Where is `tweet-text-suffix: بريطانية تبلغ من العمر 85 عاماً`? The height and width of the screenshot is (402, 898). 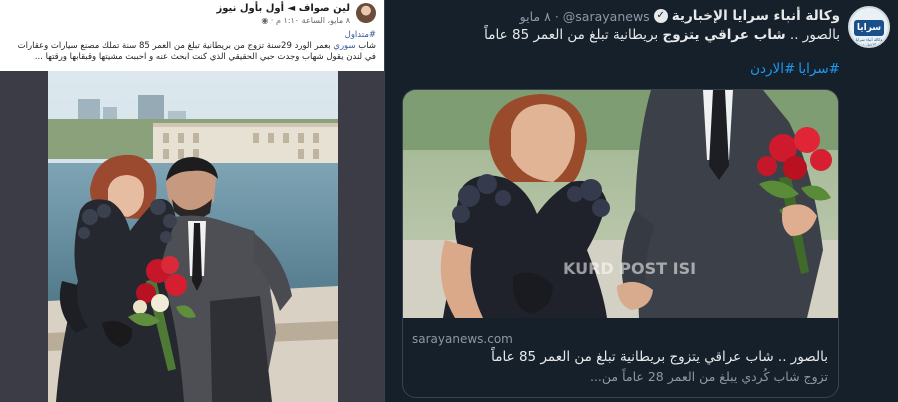
tweet-text-suffix: بريطانية تبلغ من العمر 85 عاماً is located at coordinates (573, 35).